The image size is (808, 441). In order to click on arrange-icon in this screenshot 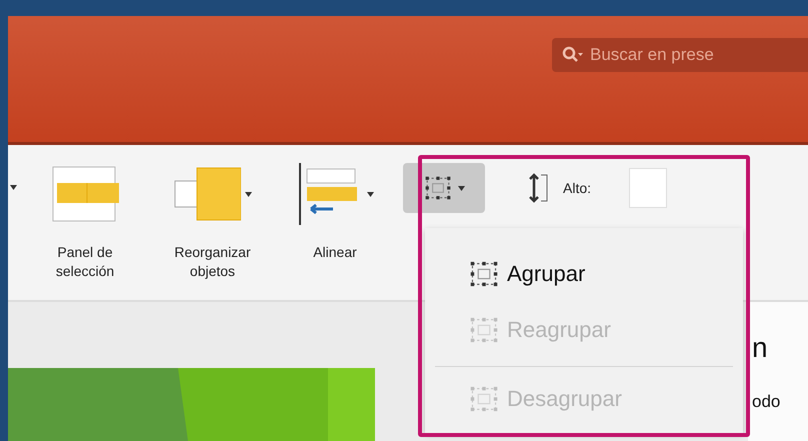, I will do `click(207, 194)`.